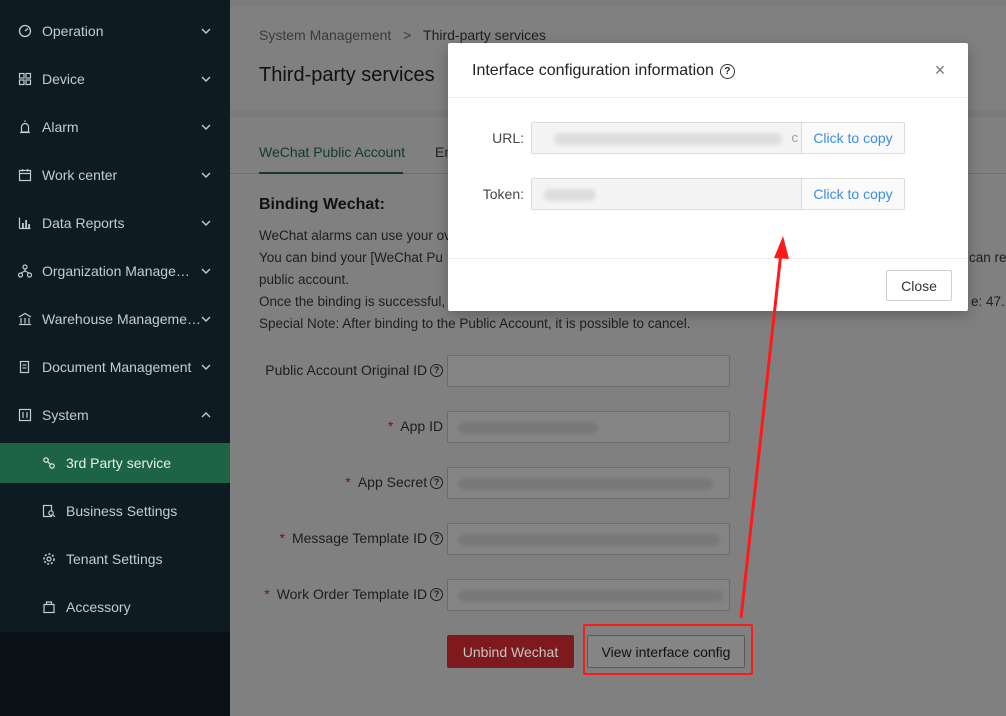 Image resolution: width=1006 pixels, height=716 pixels. Describe the element at coordinates (347, 75) in the screenshot. I see `page-title: Third-party services` at that location.